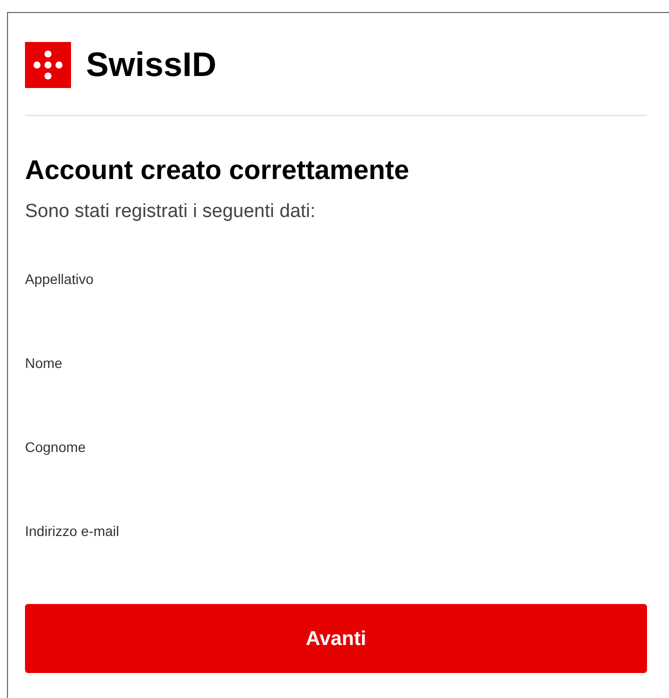  What do you see at coordinates (151, 65) in the screenshot?
I see `brand-name: SwissID` at bounding box center [151, 65].